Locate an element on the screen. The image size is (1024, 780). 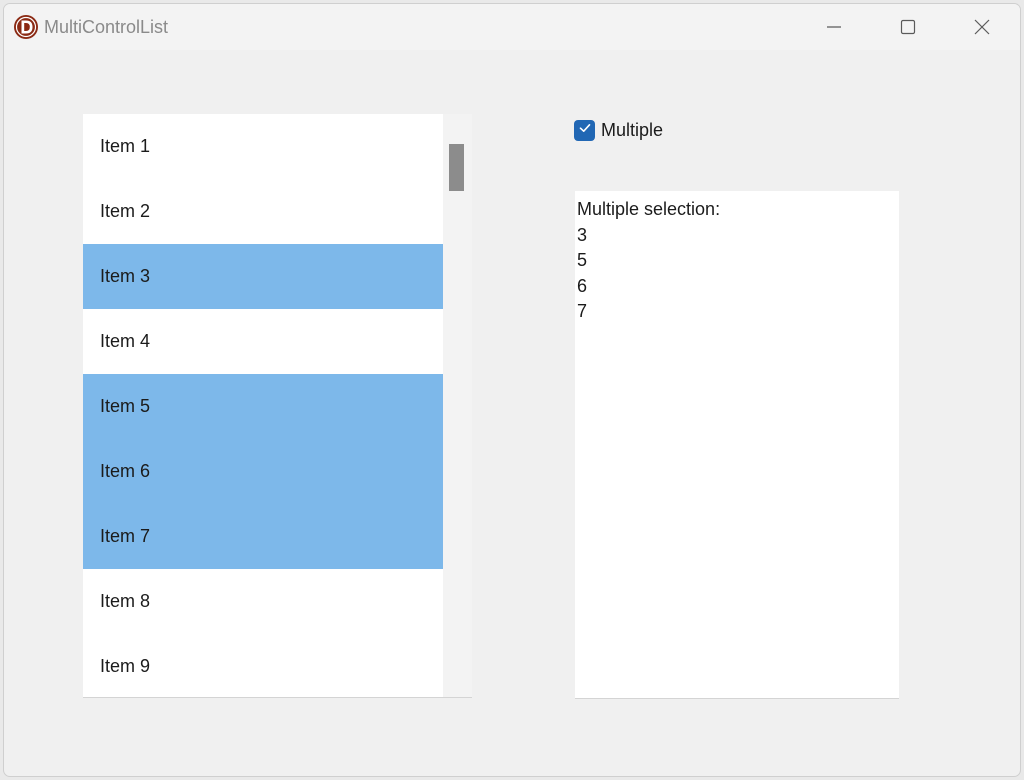
d-logo-icon is located at coordinates (26, 27).